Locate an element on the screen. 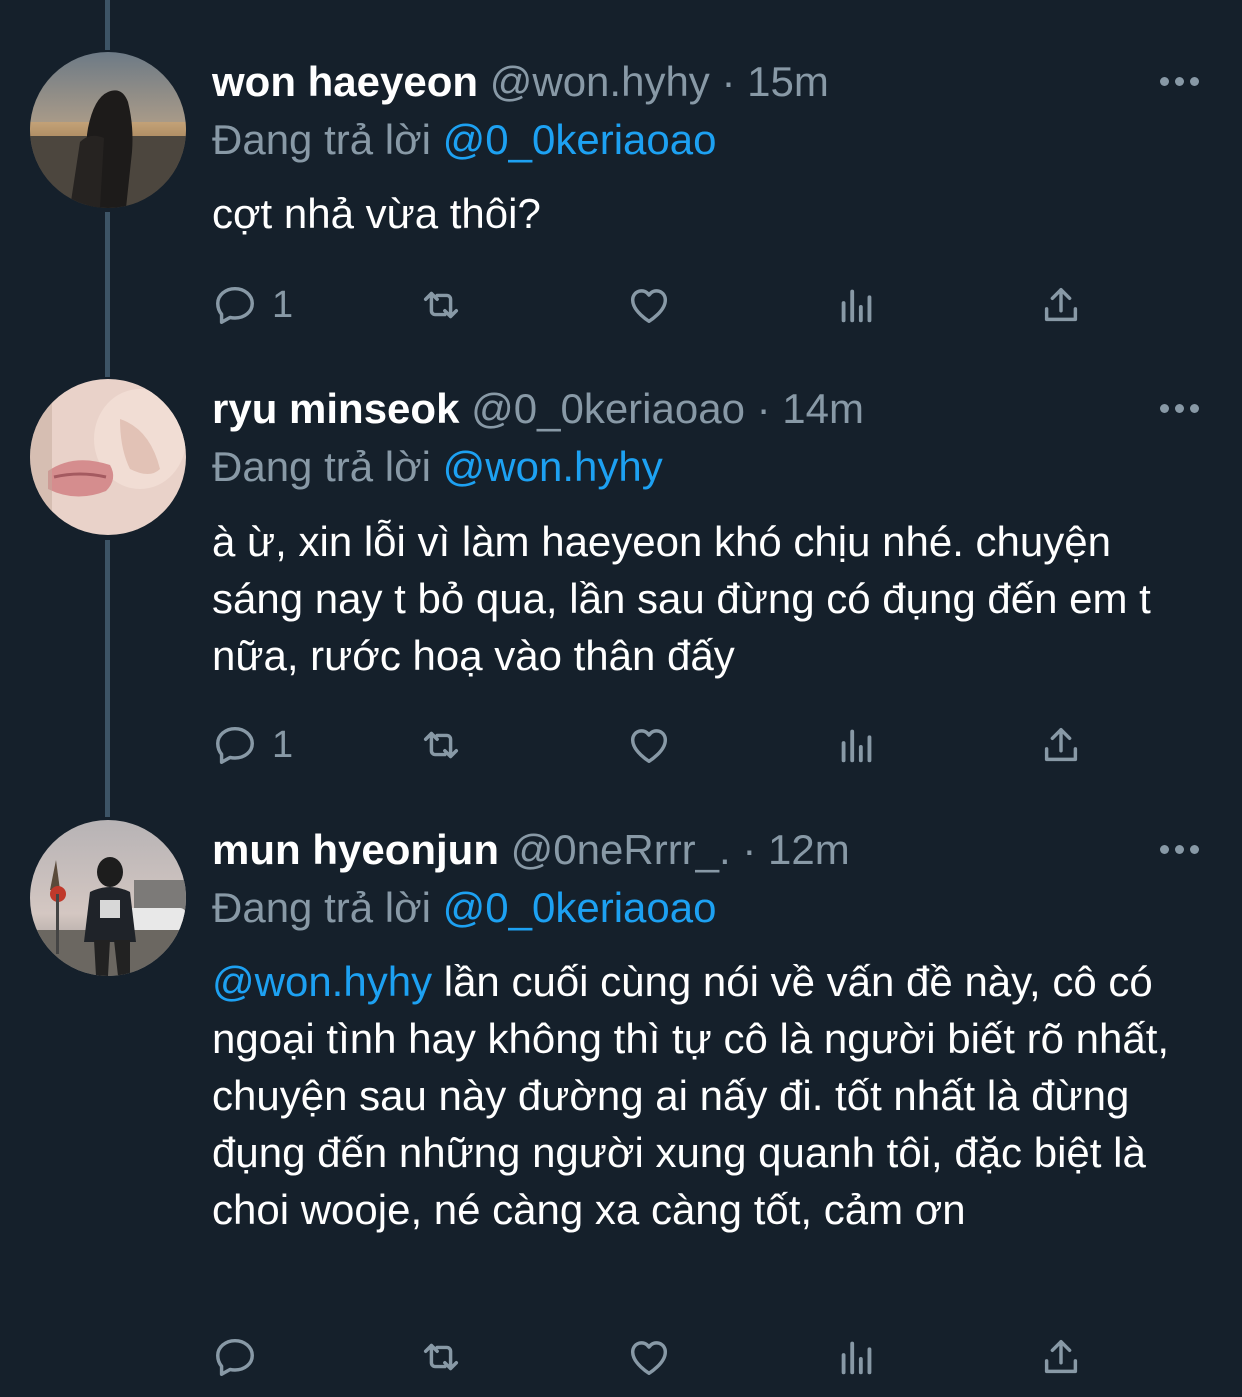 The image size is (1242, 1397). avatar-street-photo-icon is located at coordinates (108, 898).